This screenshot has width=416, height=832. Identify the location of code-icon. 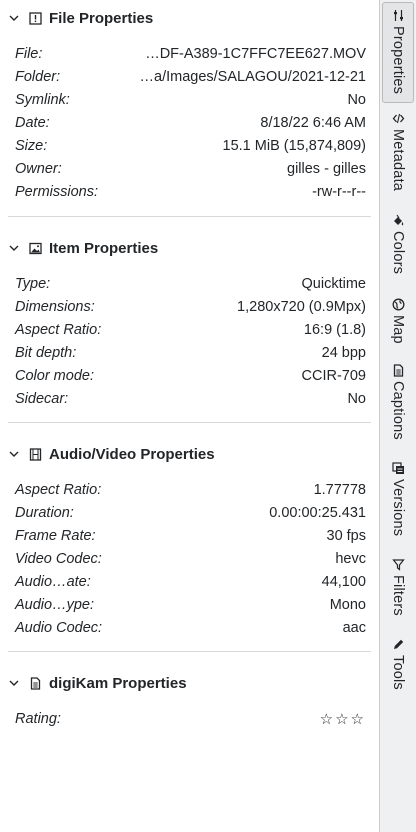
(398, 118).